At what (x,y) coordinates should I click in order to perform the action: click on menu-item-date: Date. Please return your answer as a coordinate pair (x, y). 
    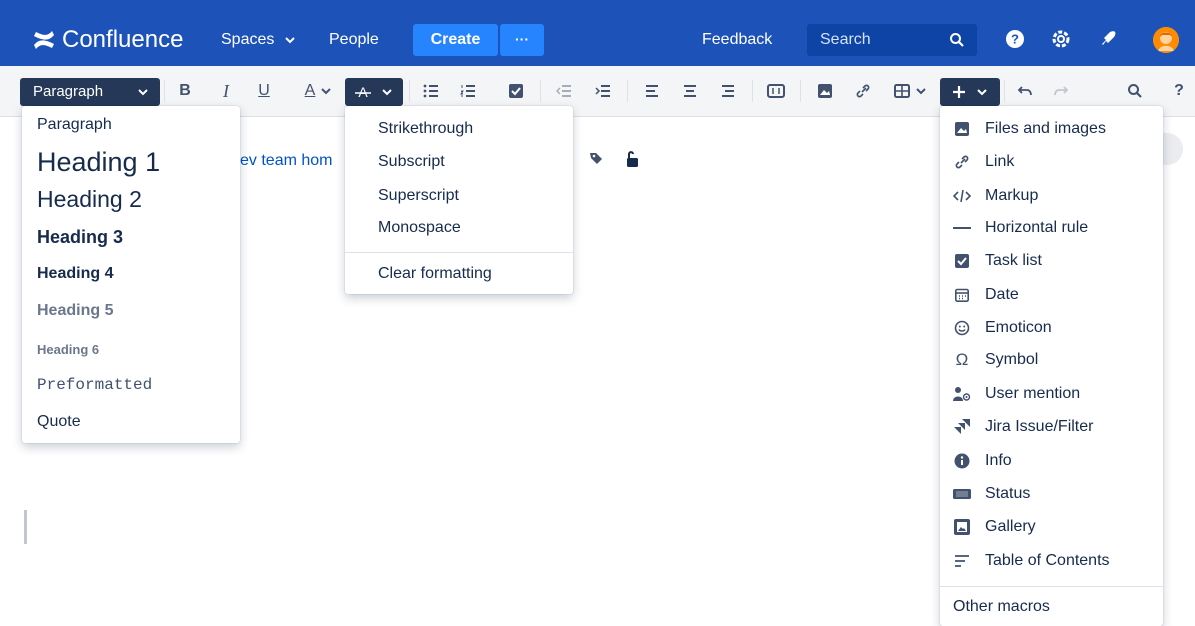
    Looking at the image, I should click on (1051, 295).